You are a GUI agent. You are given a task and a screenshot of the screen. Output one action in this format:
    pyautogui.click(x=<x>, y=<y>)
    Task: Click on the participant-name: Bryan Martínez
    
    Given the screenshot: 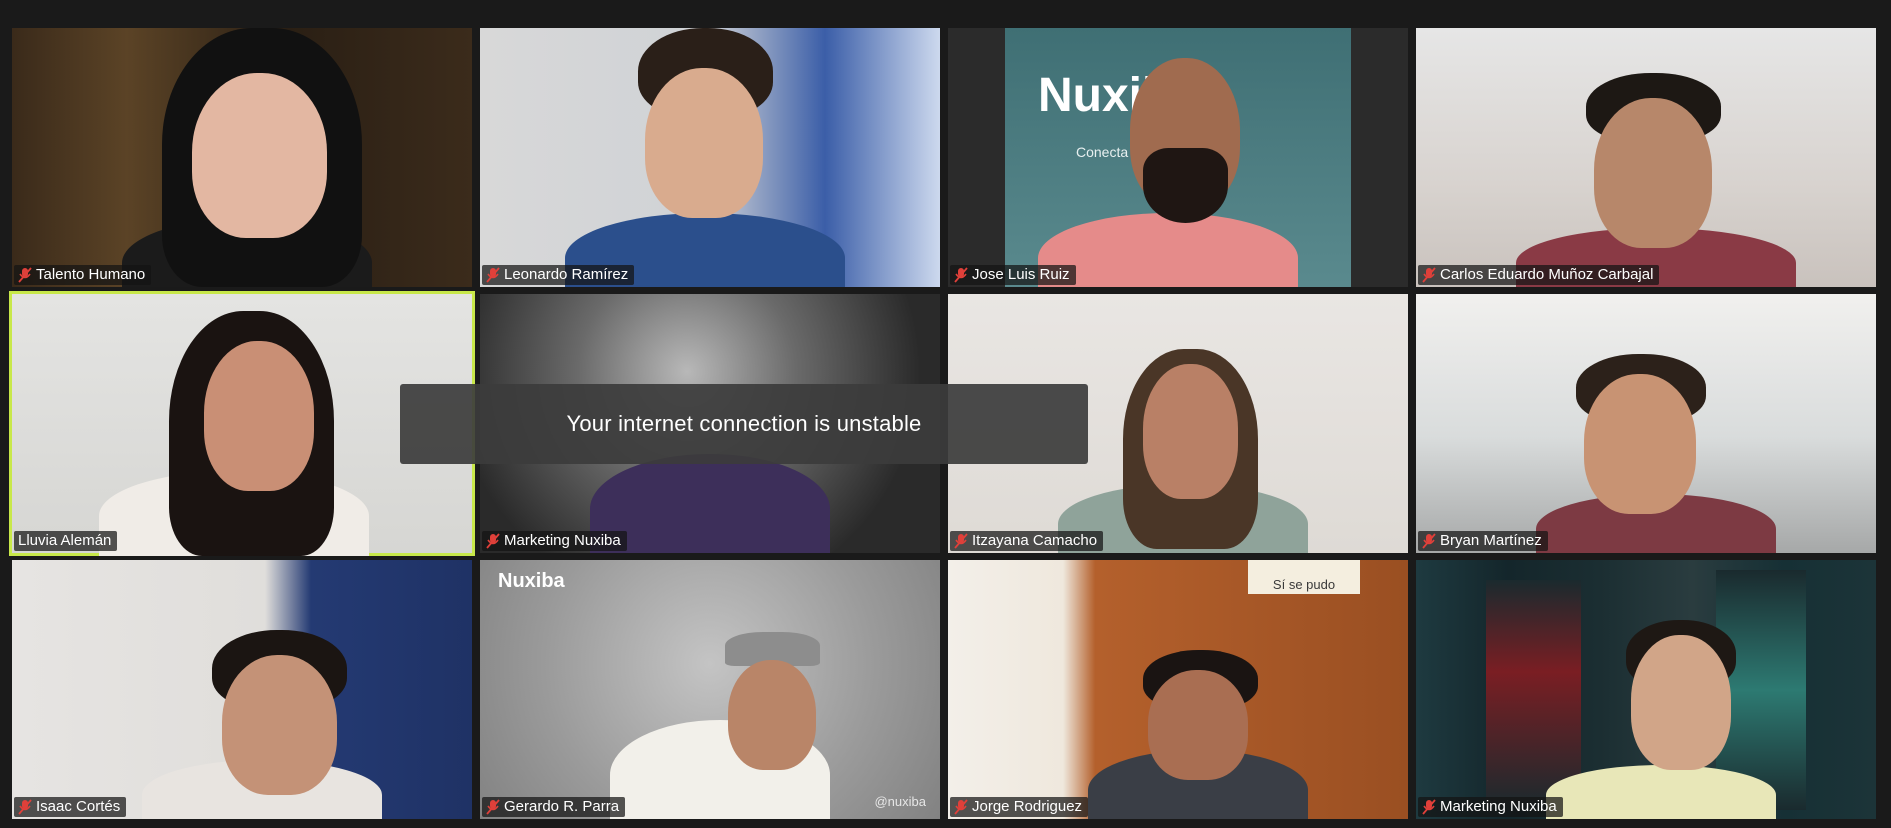 What is the action you would take?
    pyautogui.click(x=1491, y=540)
    